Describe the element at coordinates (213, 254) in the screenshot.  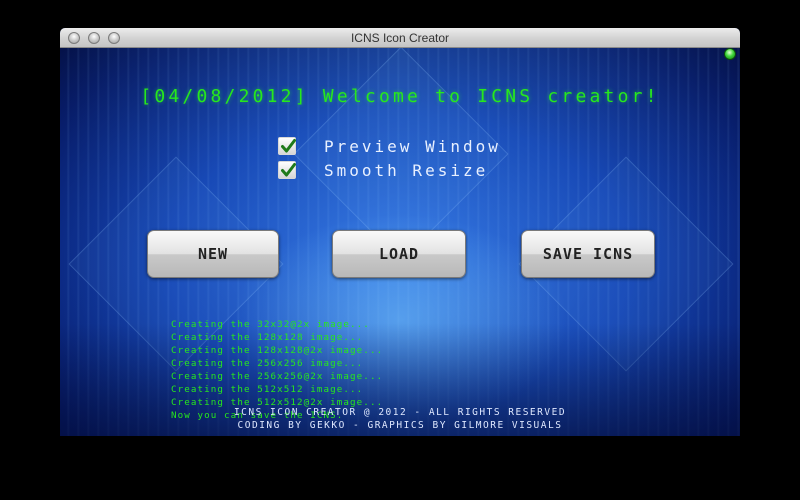
I see `new-button: NEW` at that location.